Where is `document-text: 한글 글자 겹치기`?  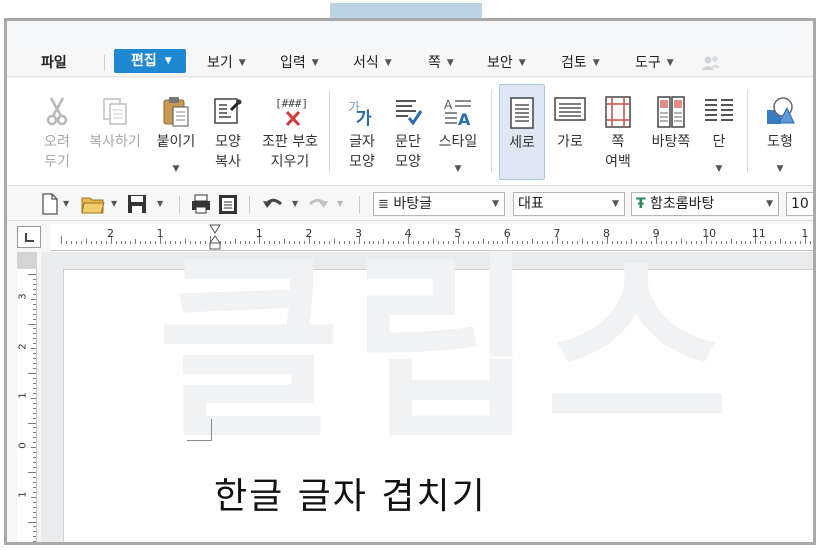
document-text: 한글 글자 겹치기 is located at coordinates (350, 493).